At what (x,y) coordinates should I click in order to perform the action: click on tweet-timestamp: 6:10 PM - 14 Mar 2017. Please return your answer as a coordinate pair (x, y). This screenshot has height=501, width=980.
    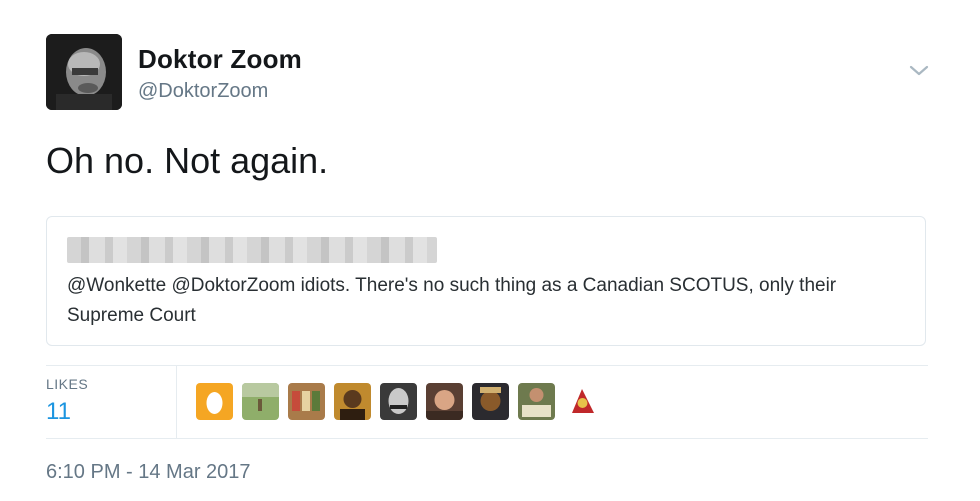
    Looking at the image, I should click on (148, 472).